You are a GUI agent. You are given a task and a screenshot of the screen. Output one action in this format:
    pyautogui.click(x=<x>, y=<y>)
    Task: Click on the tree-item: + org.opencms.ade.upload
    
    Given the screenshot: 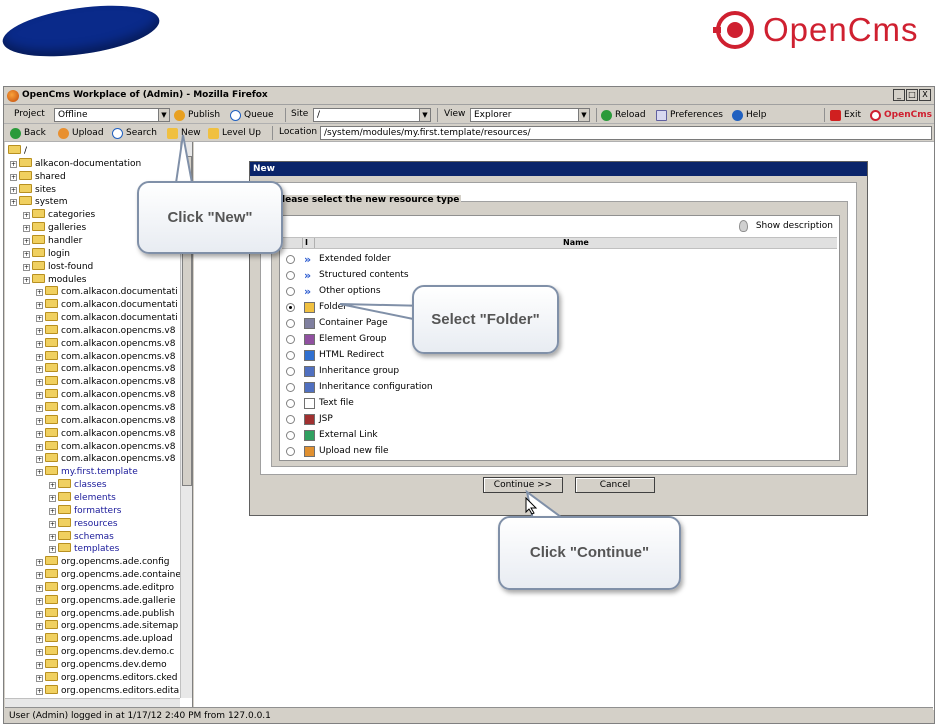 What is the action you would take?
    pyautogui.click(x=104, y=639)
    